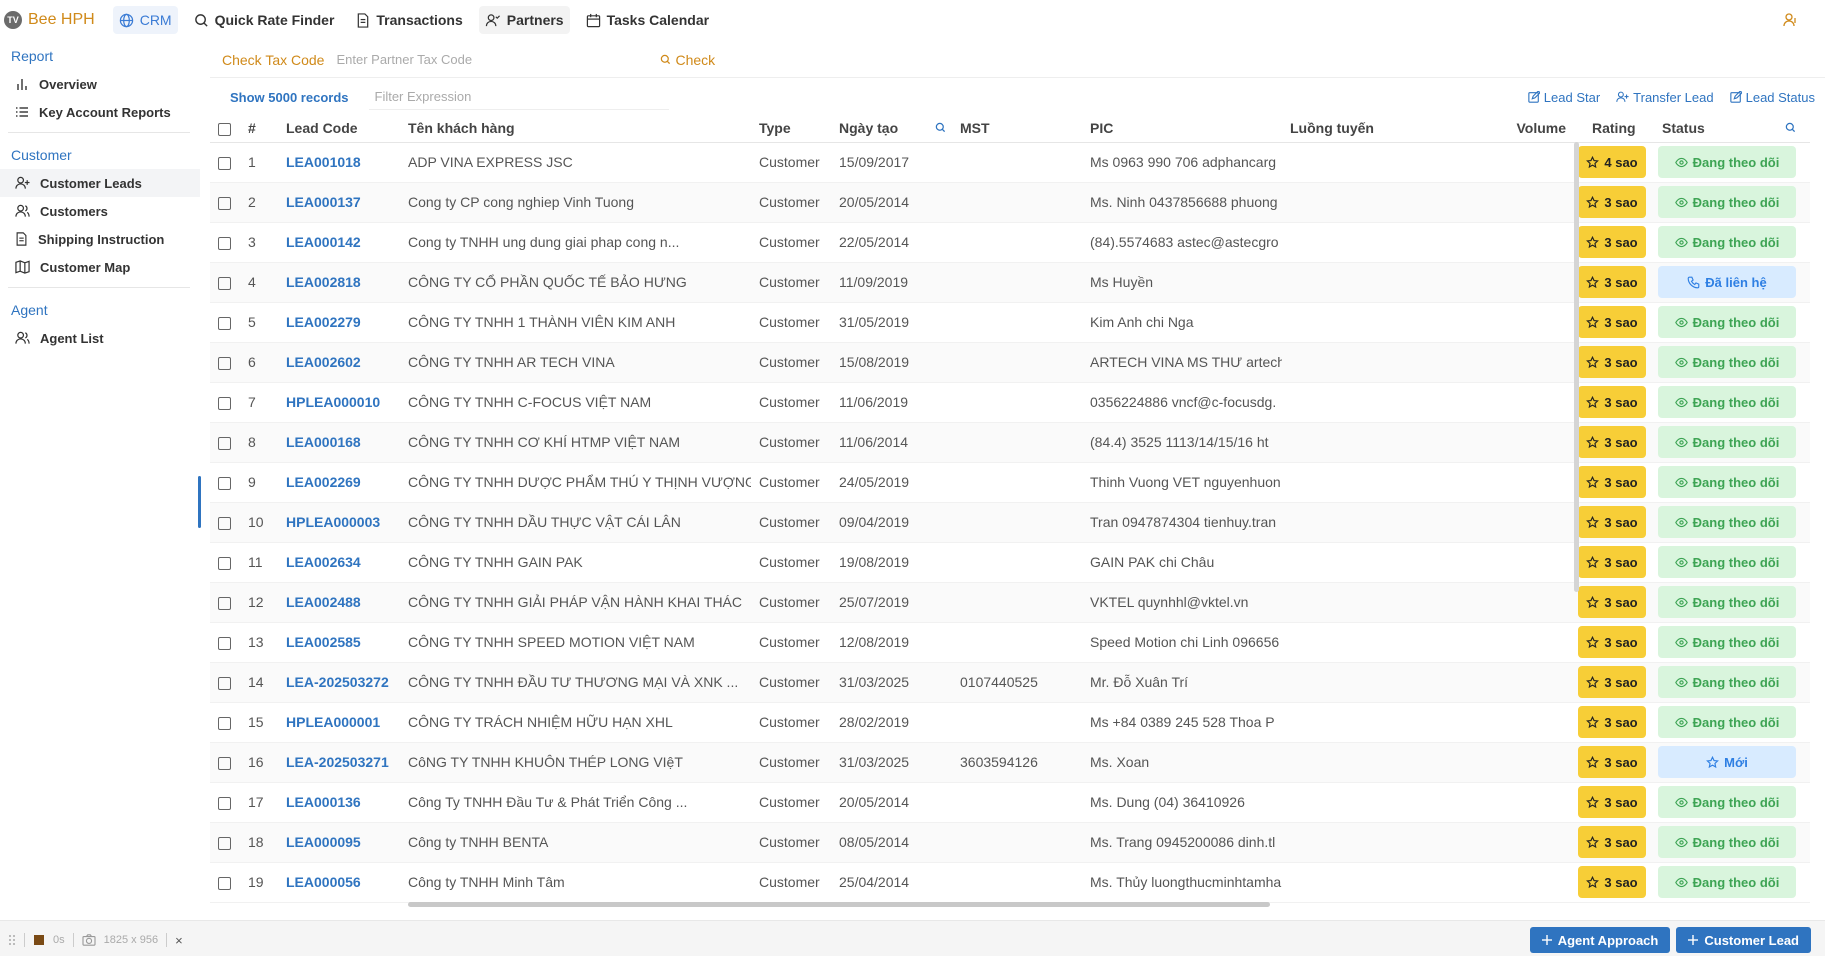 This screenshot has height=956, width=1825. Describe the element at coordinates (323, 842) in the screenshot. I see `lead-code-link: LEA000095` at that location.